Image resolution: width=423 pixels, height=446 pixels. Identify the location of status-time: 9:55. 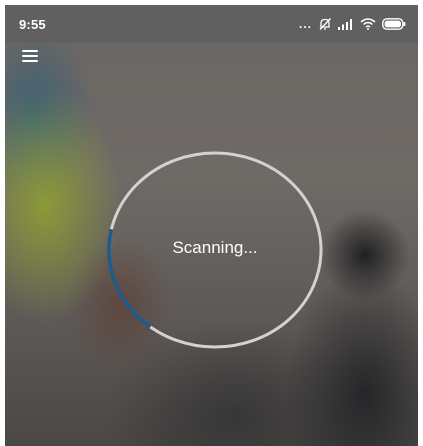
(32, 24).